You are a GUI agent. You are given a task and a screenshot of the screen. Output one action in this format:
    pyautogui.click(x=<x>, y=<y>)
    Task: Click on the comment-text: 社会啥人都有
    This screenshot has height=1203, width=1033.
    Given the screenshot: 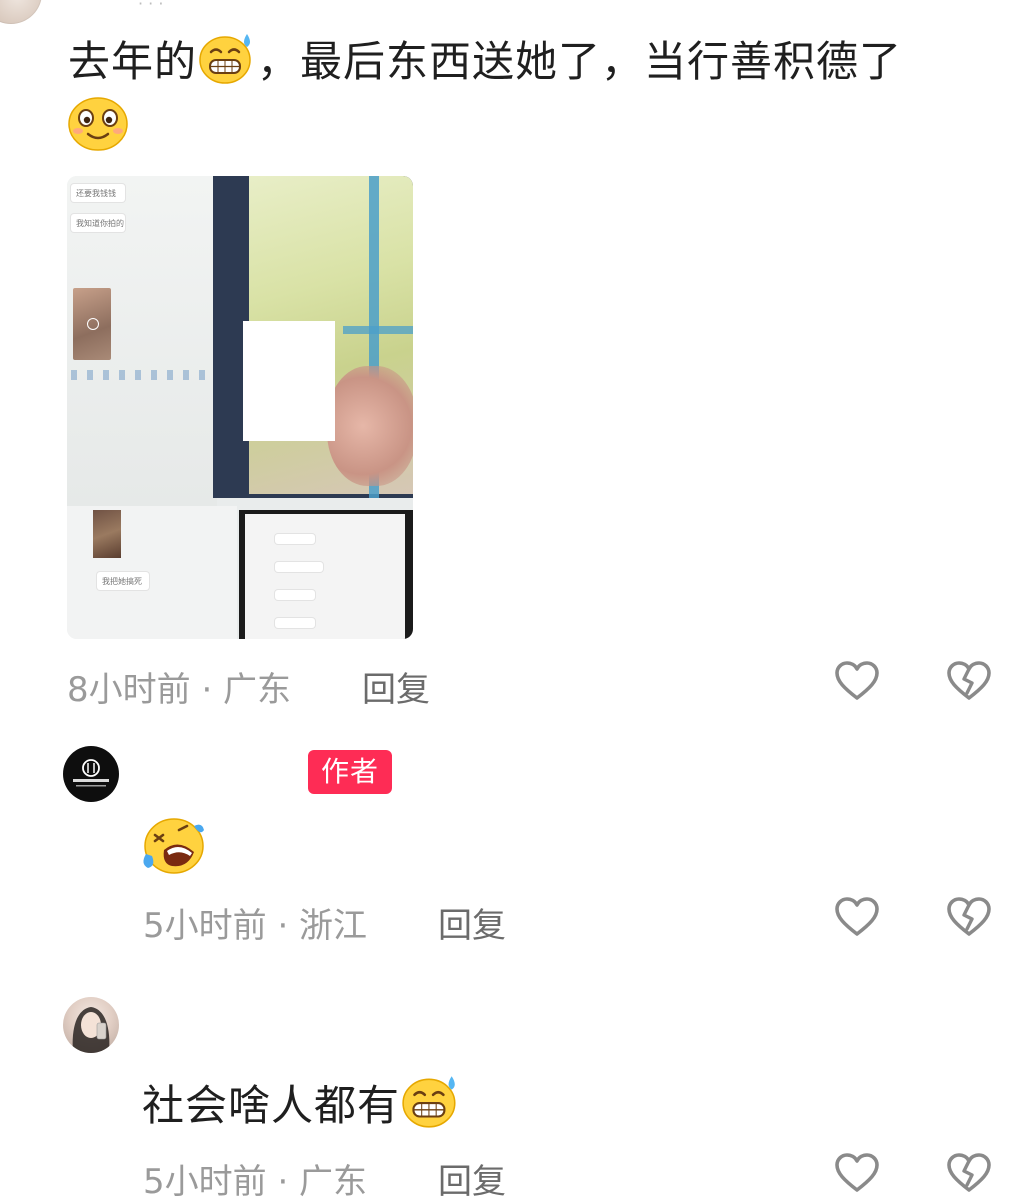 What is the action you would take?
    pyautogui.click(x=302, y=1108)
    